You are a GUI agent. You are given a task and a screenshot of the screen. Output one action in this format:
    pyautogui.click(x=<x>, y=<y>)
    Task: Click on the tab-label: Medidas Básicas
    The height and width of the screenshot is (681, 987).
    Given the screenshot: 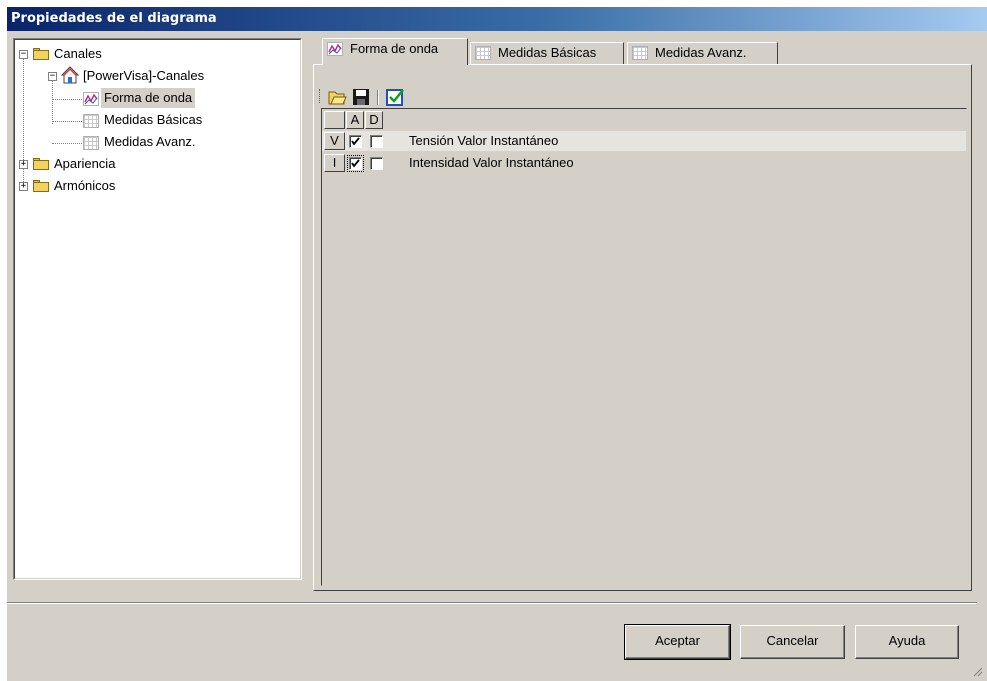 What is the action you would take?
    pyautogui.click(x=547, y=52)
    